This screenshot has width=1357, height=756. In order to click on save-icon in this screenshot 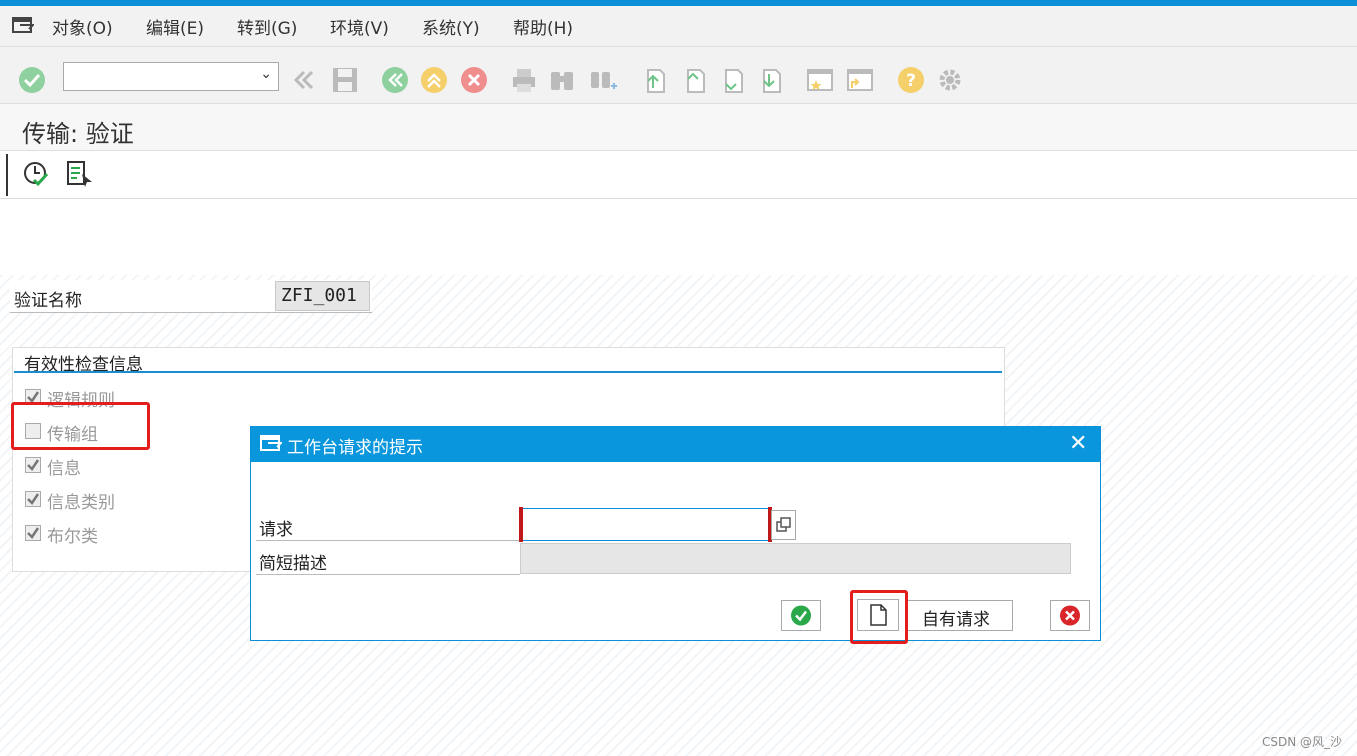, I will do `click(345, 80)`.